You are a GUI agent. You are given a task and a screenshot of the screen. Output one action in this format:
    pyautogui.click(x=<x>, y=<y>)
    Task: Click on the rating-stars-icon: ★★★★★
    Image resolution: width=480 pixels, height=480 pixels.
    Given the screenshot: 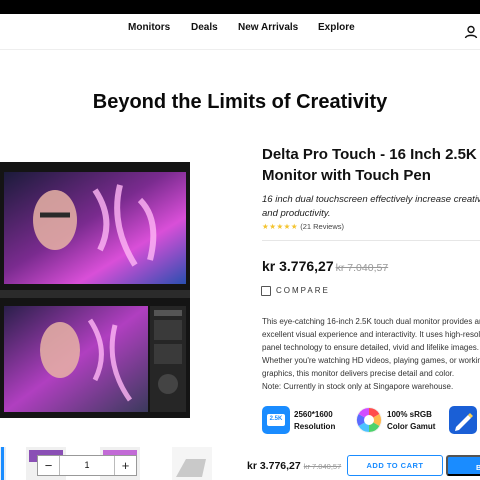 What is the action you would take?
    pyautogui.click(x=280, y=226)
    